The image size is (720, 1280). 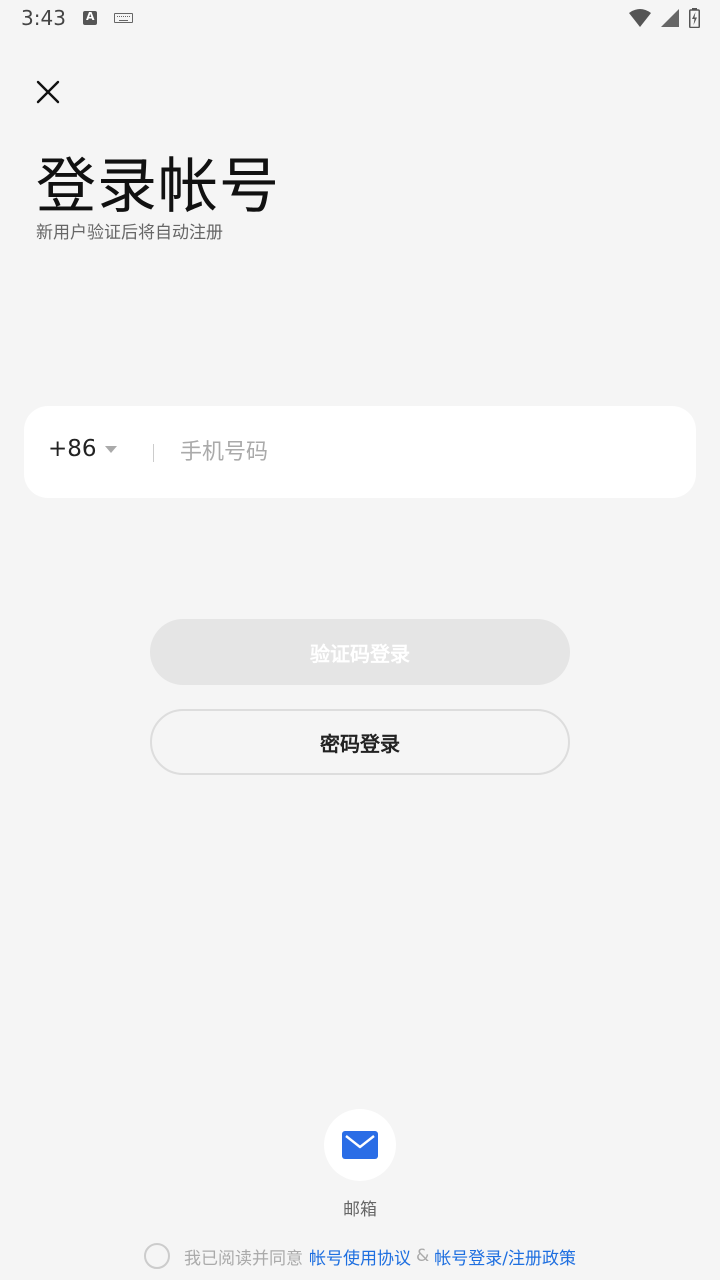 I want to click on agreement-prefix: 我已阅读并同意, so click(x=243, y=1258).